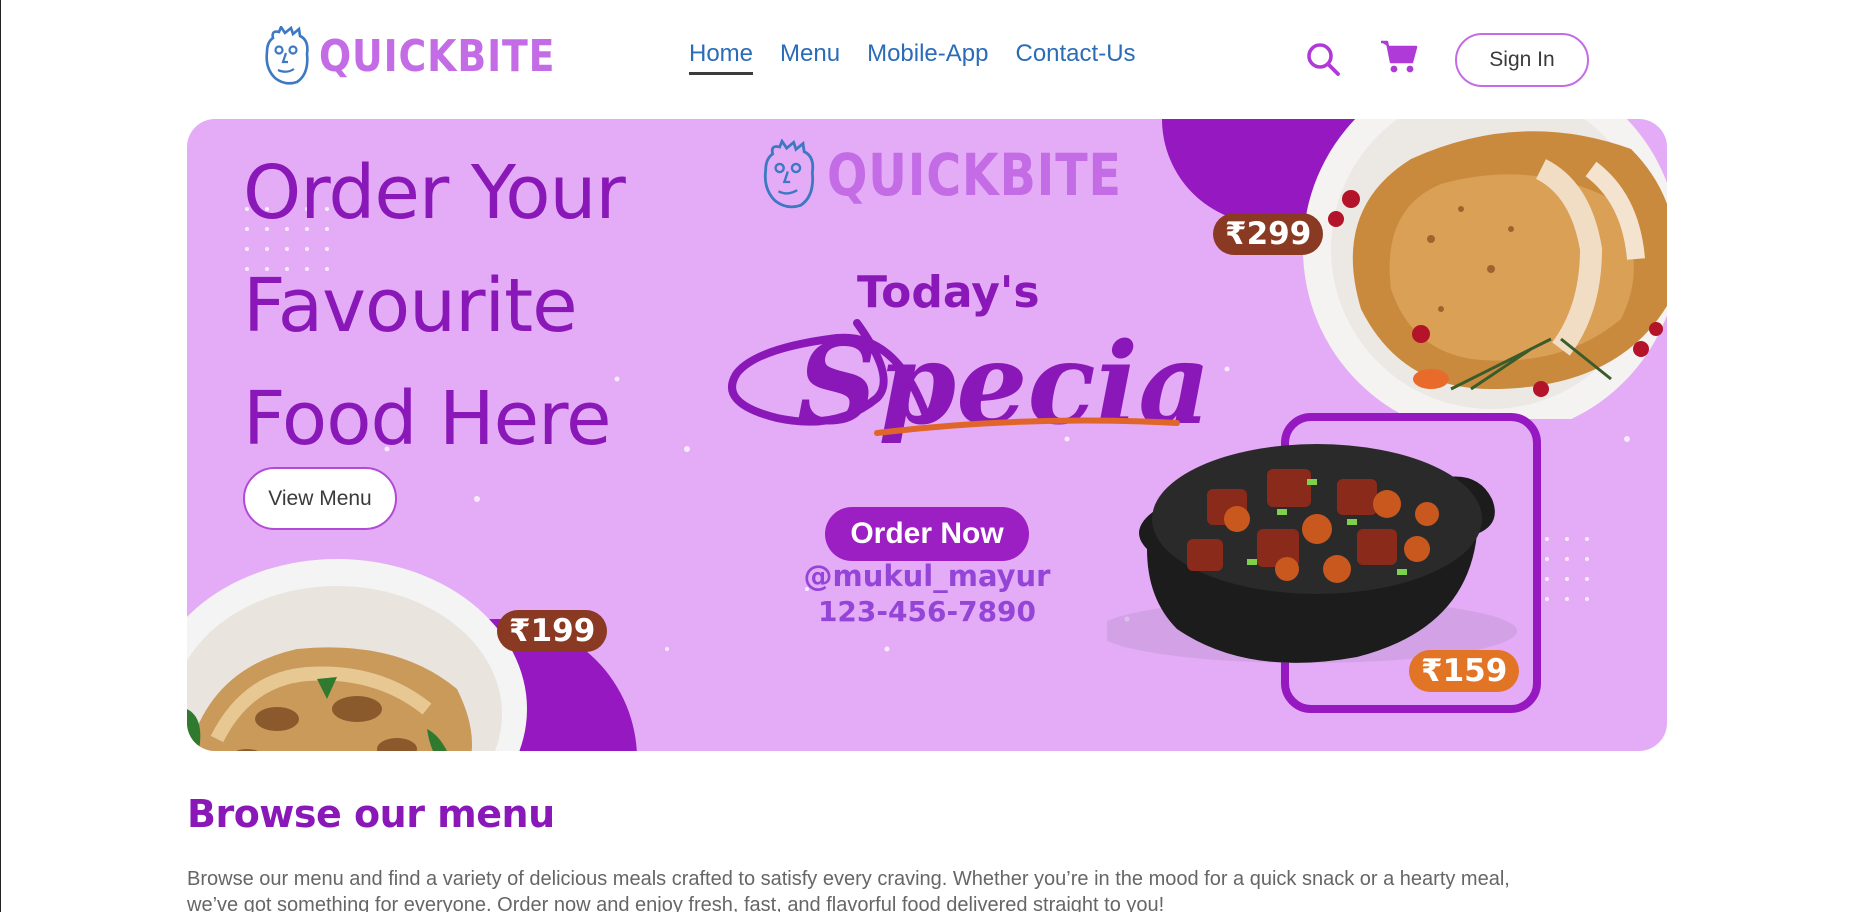 The width and height of the screenshot is (1852, 912). I want to click on main-nav: Home Menu Mobile-App Contact-Us, so click(912, 57).